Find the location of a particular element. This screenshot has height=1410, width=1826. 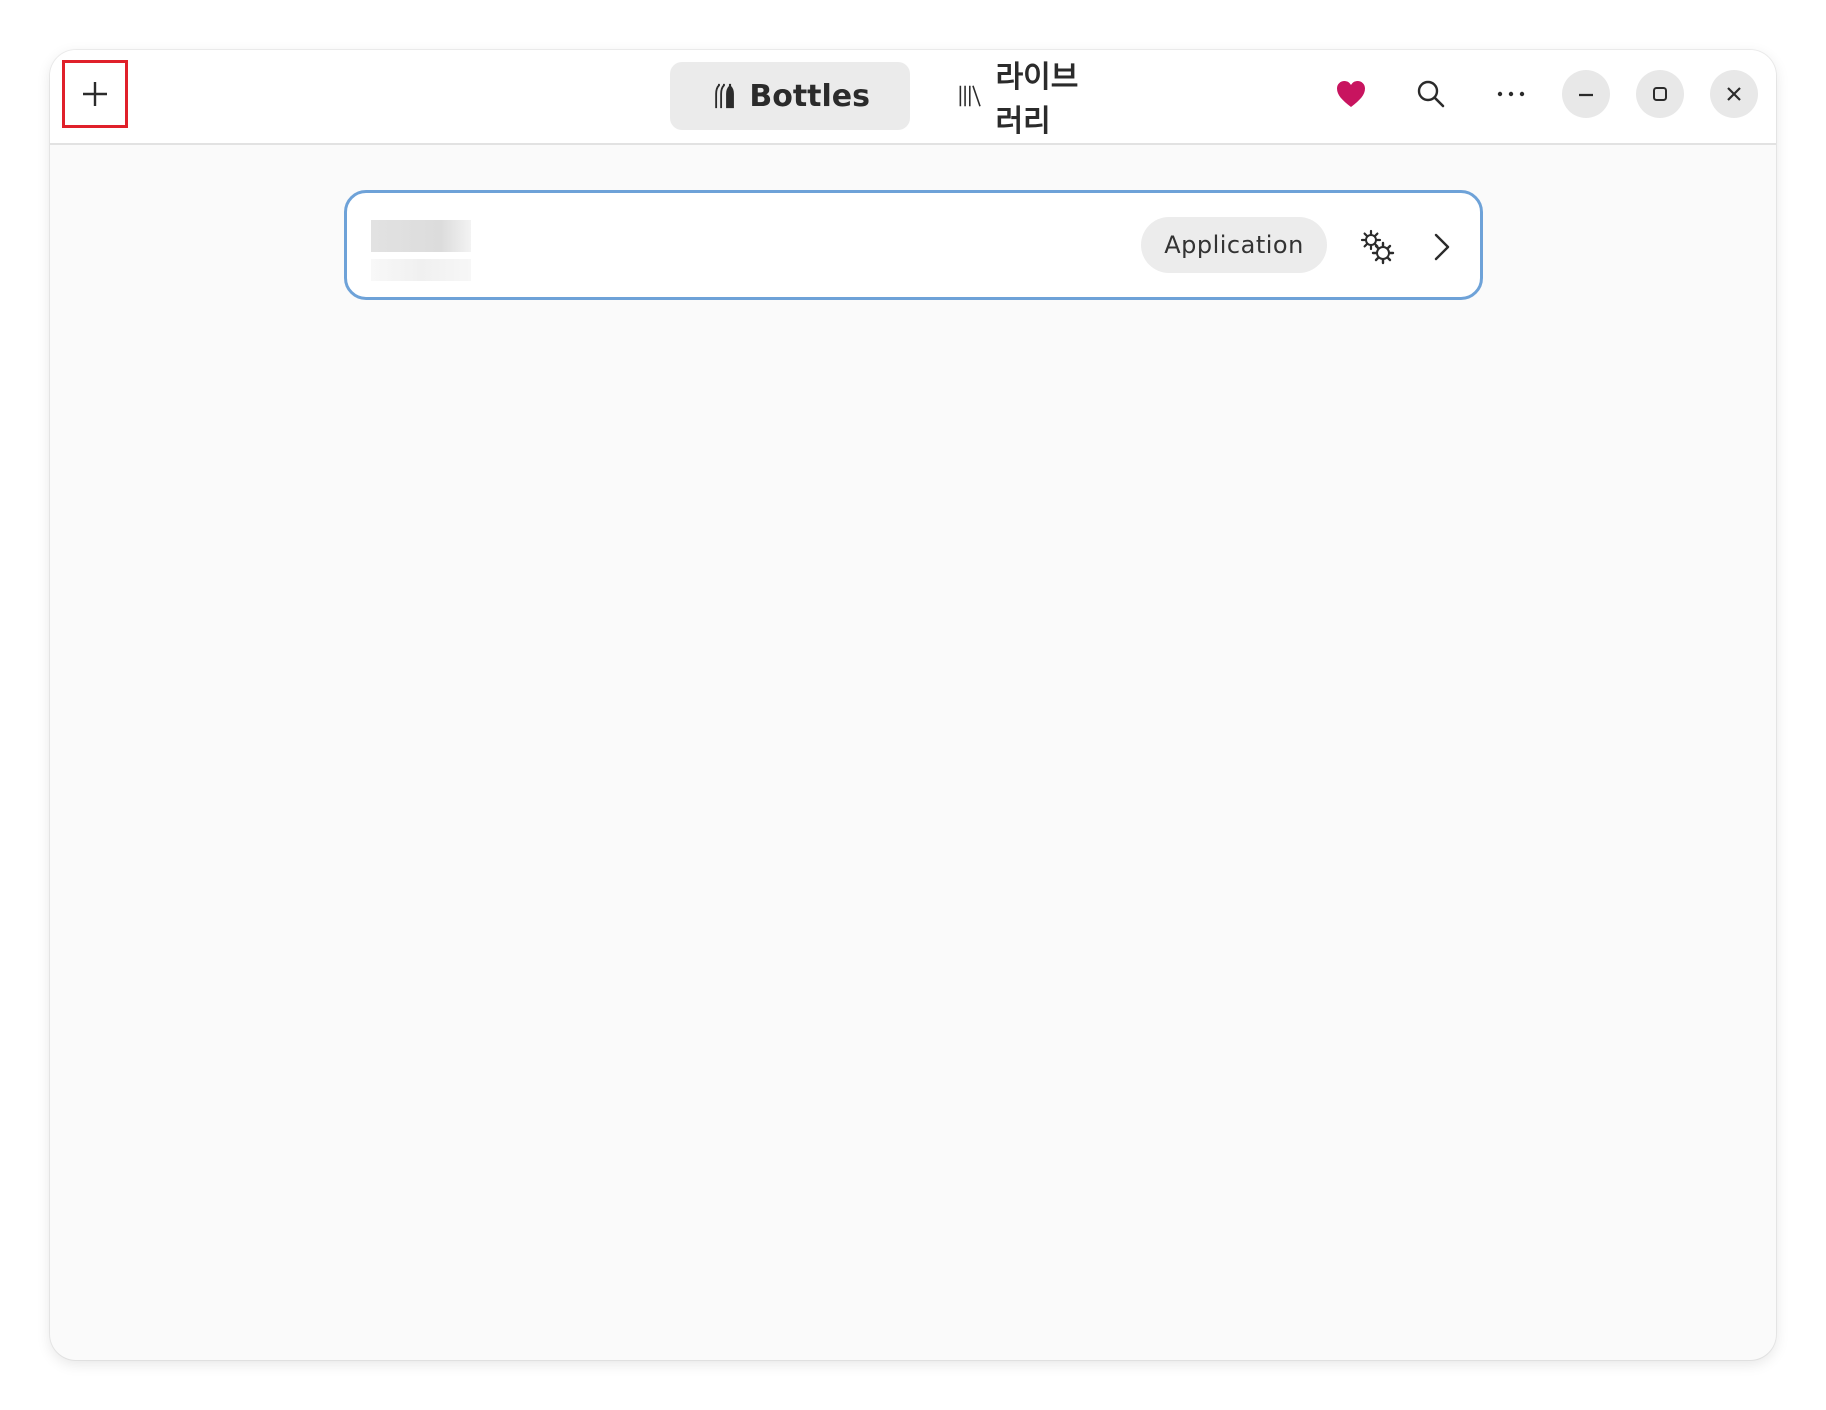

bottle-subtitle is located at coordinates (421, 270).